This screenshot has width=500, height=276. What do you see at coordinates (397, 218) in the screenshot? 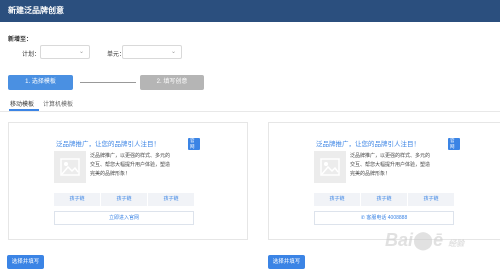
I see `phone-number: 4008888` at bounding box center [397, 218].